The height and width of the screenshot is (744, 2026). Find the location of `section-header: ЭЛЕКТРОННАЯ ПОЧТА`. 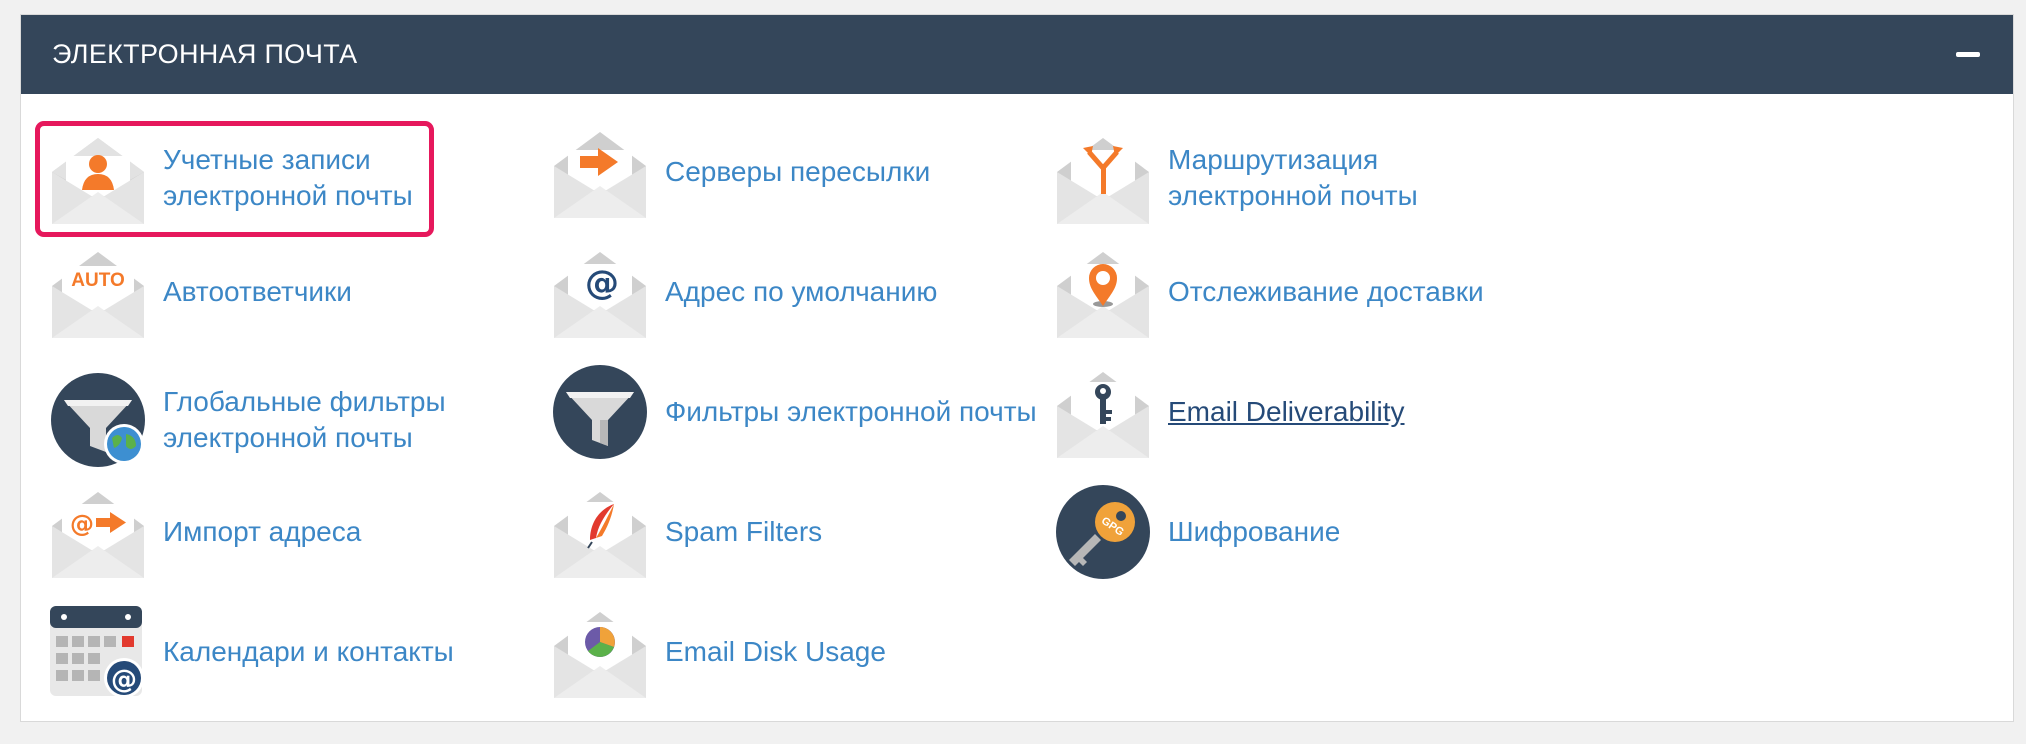

section-header: ЭЛЕКТРОННАЯ ПОЧТА is located at coordinates (1017, 54).